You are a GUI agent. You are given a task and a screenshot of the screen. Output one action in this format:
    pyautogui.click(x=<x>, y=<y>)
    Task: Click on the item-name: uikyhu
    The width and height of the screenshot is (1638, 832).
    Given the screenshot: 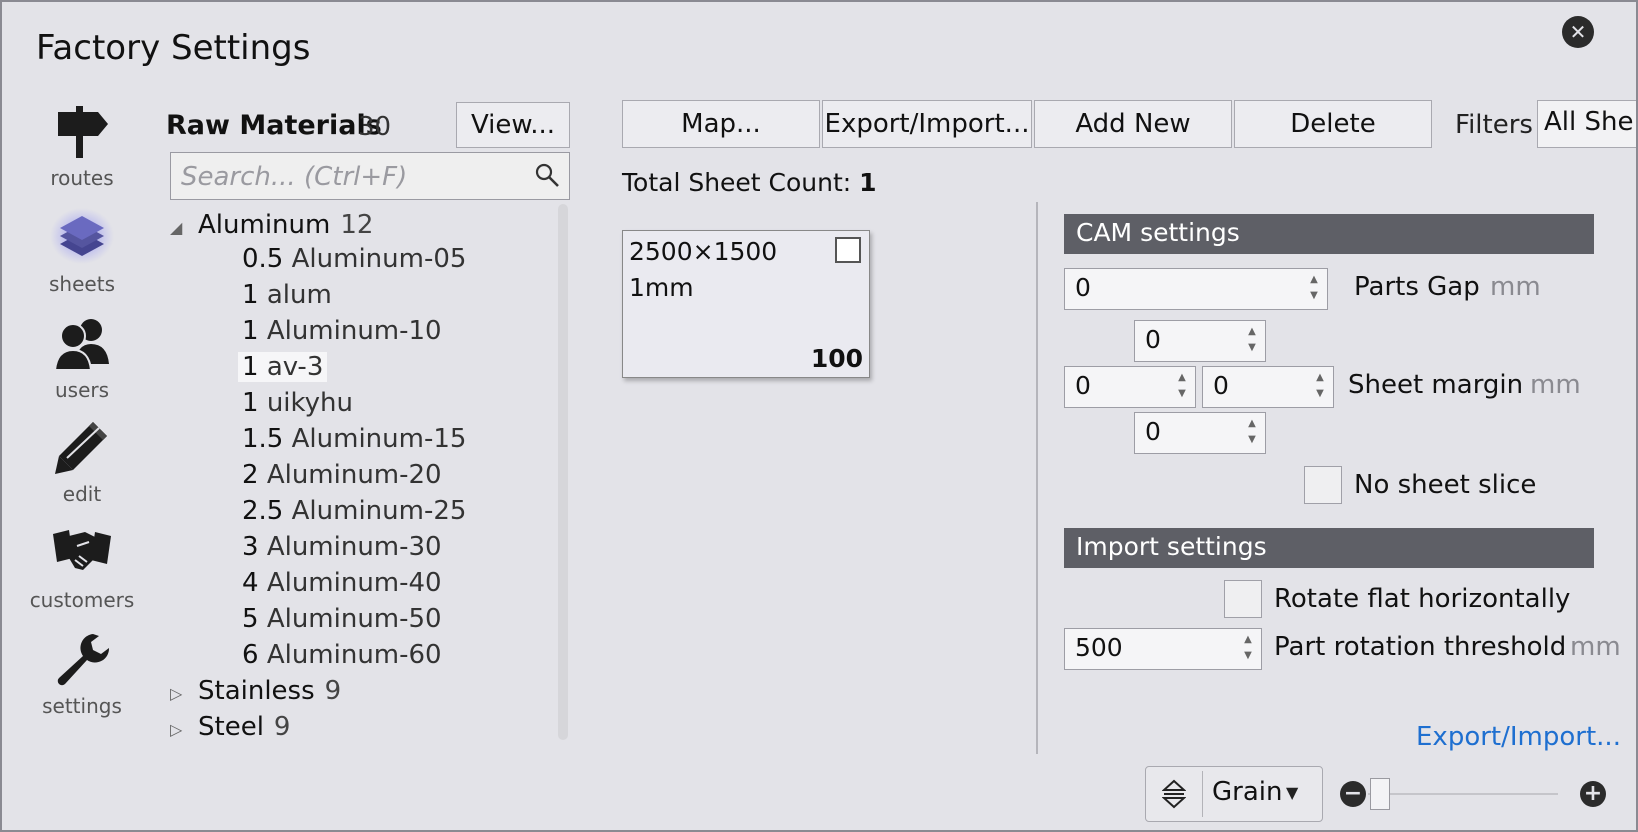 What is the action you would take?
    pyautogui.click(x=309, y=403)
    